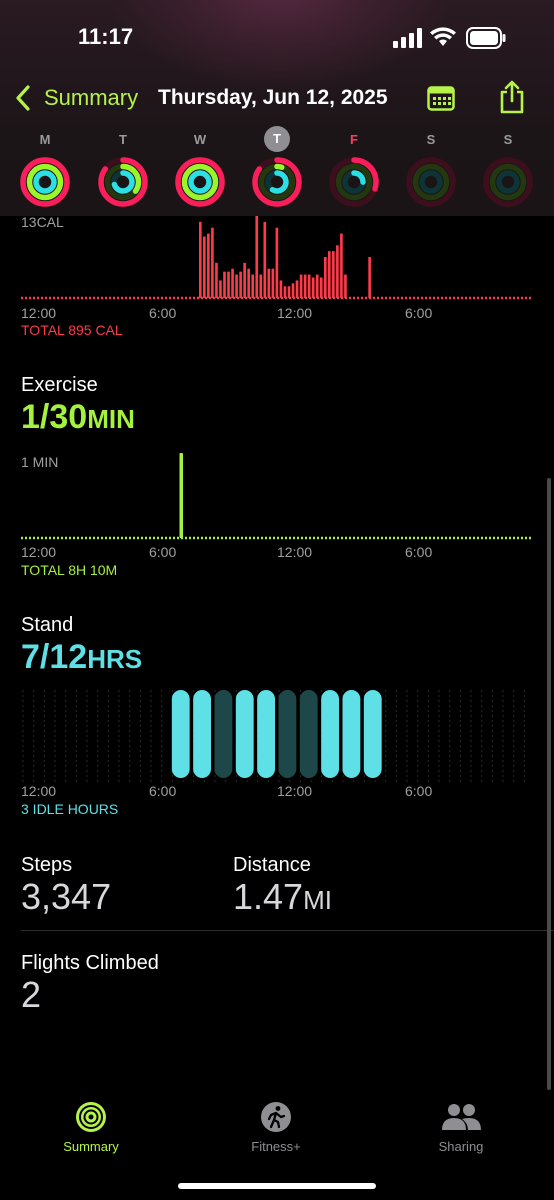 The height and width of the screenshot is (1200, 554). What do you see at coordinates (91, 97) in the screenshot?
I see `back-button-label: Summary` at bounding box center [91, 97].